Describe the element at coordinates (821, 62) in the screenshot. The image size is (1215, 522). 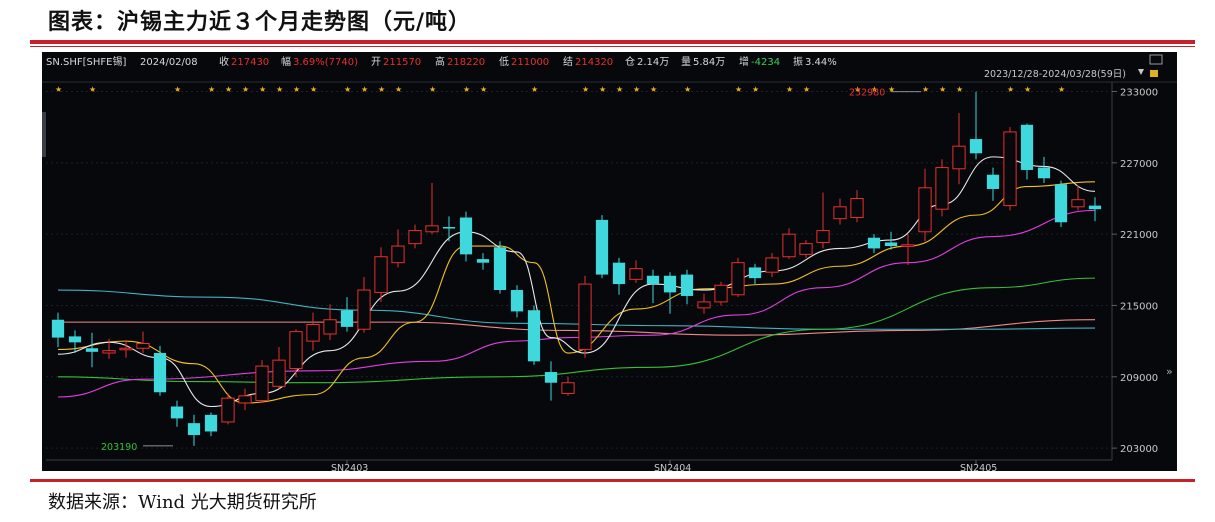
I see `swing-value: 3.44%` at that location.